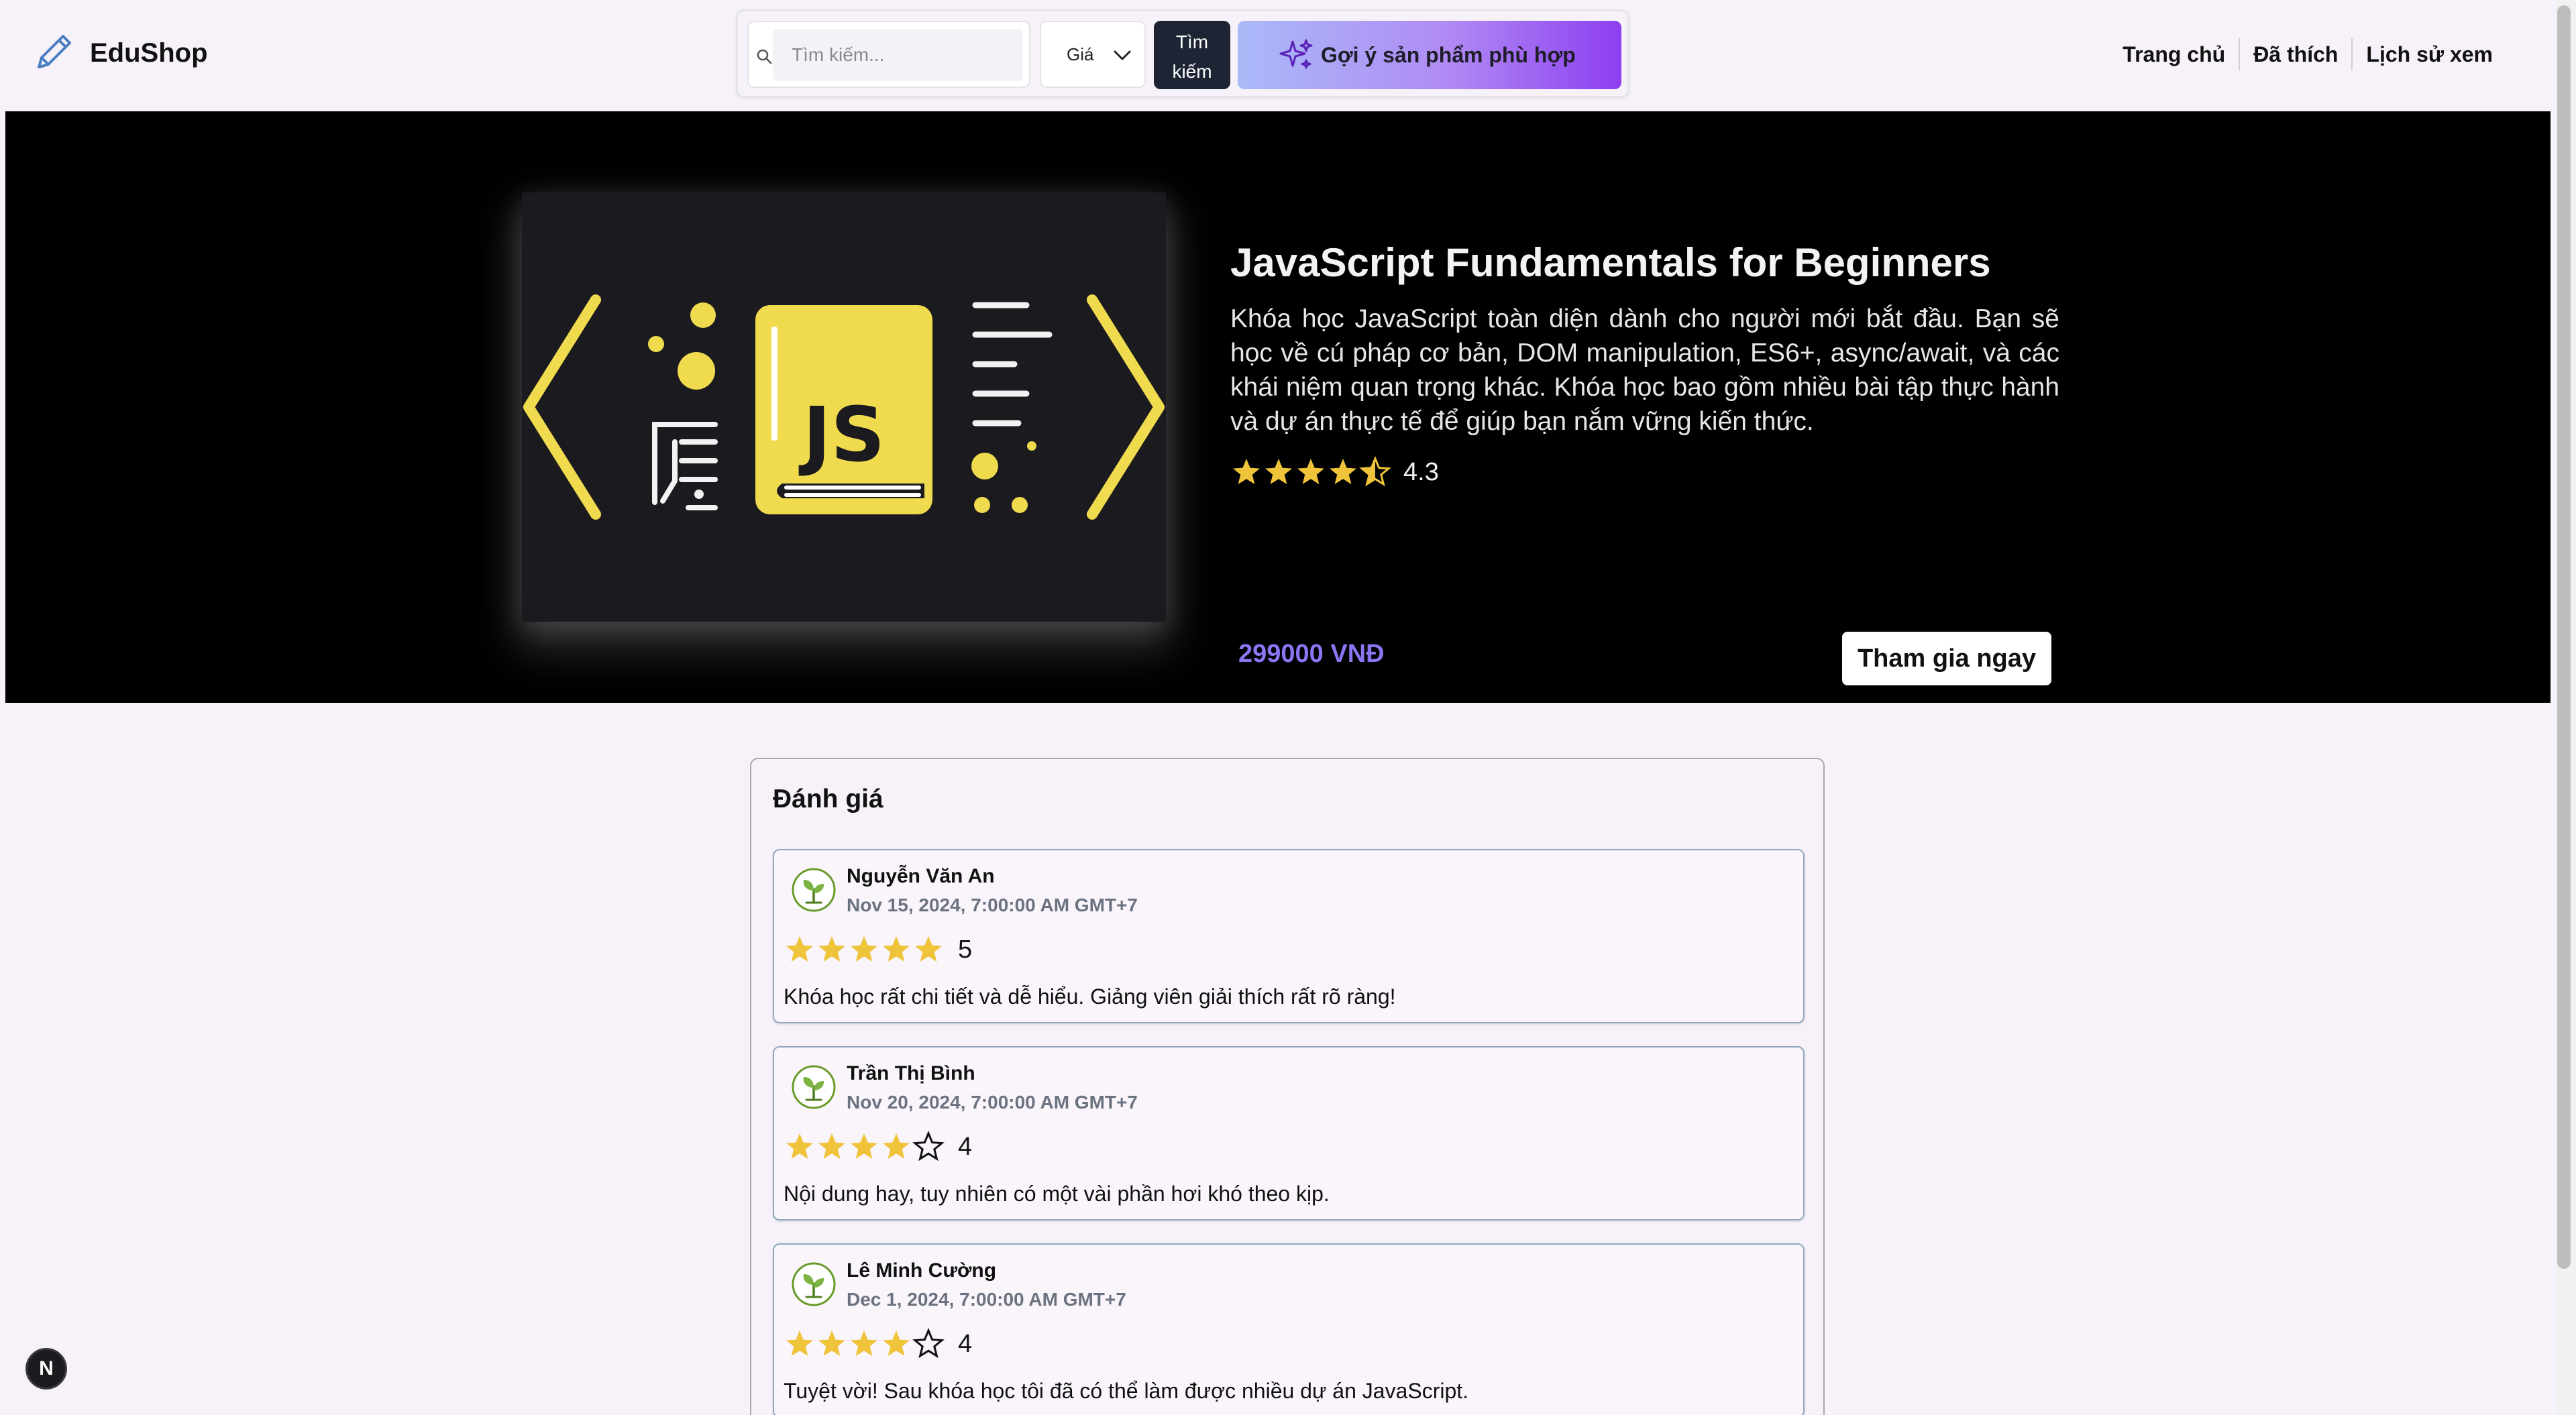  I want to click on course-title: JavaScript Fundamentals for Beginners, so click(1610, 262).